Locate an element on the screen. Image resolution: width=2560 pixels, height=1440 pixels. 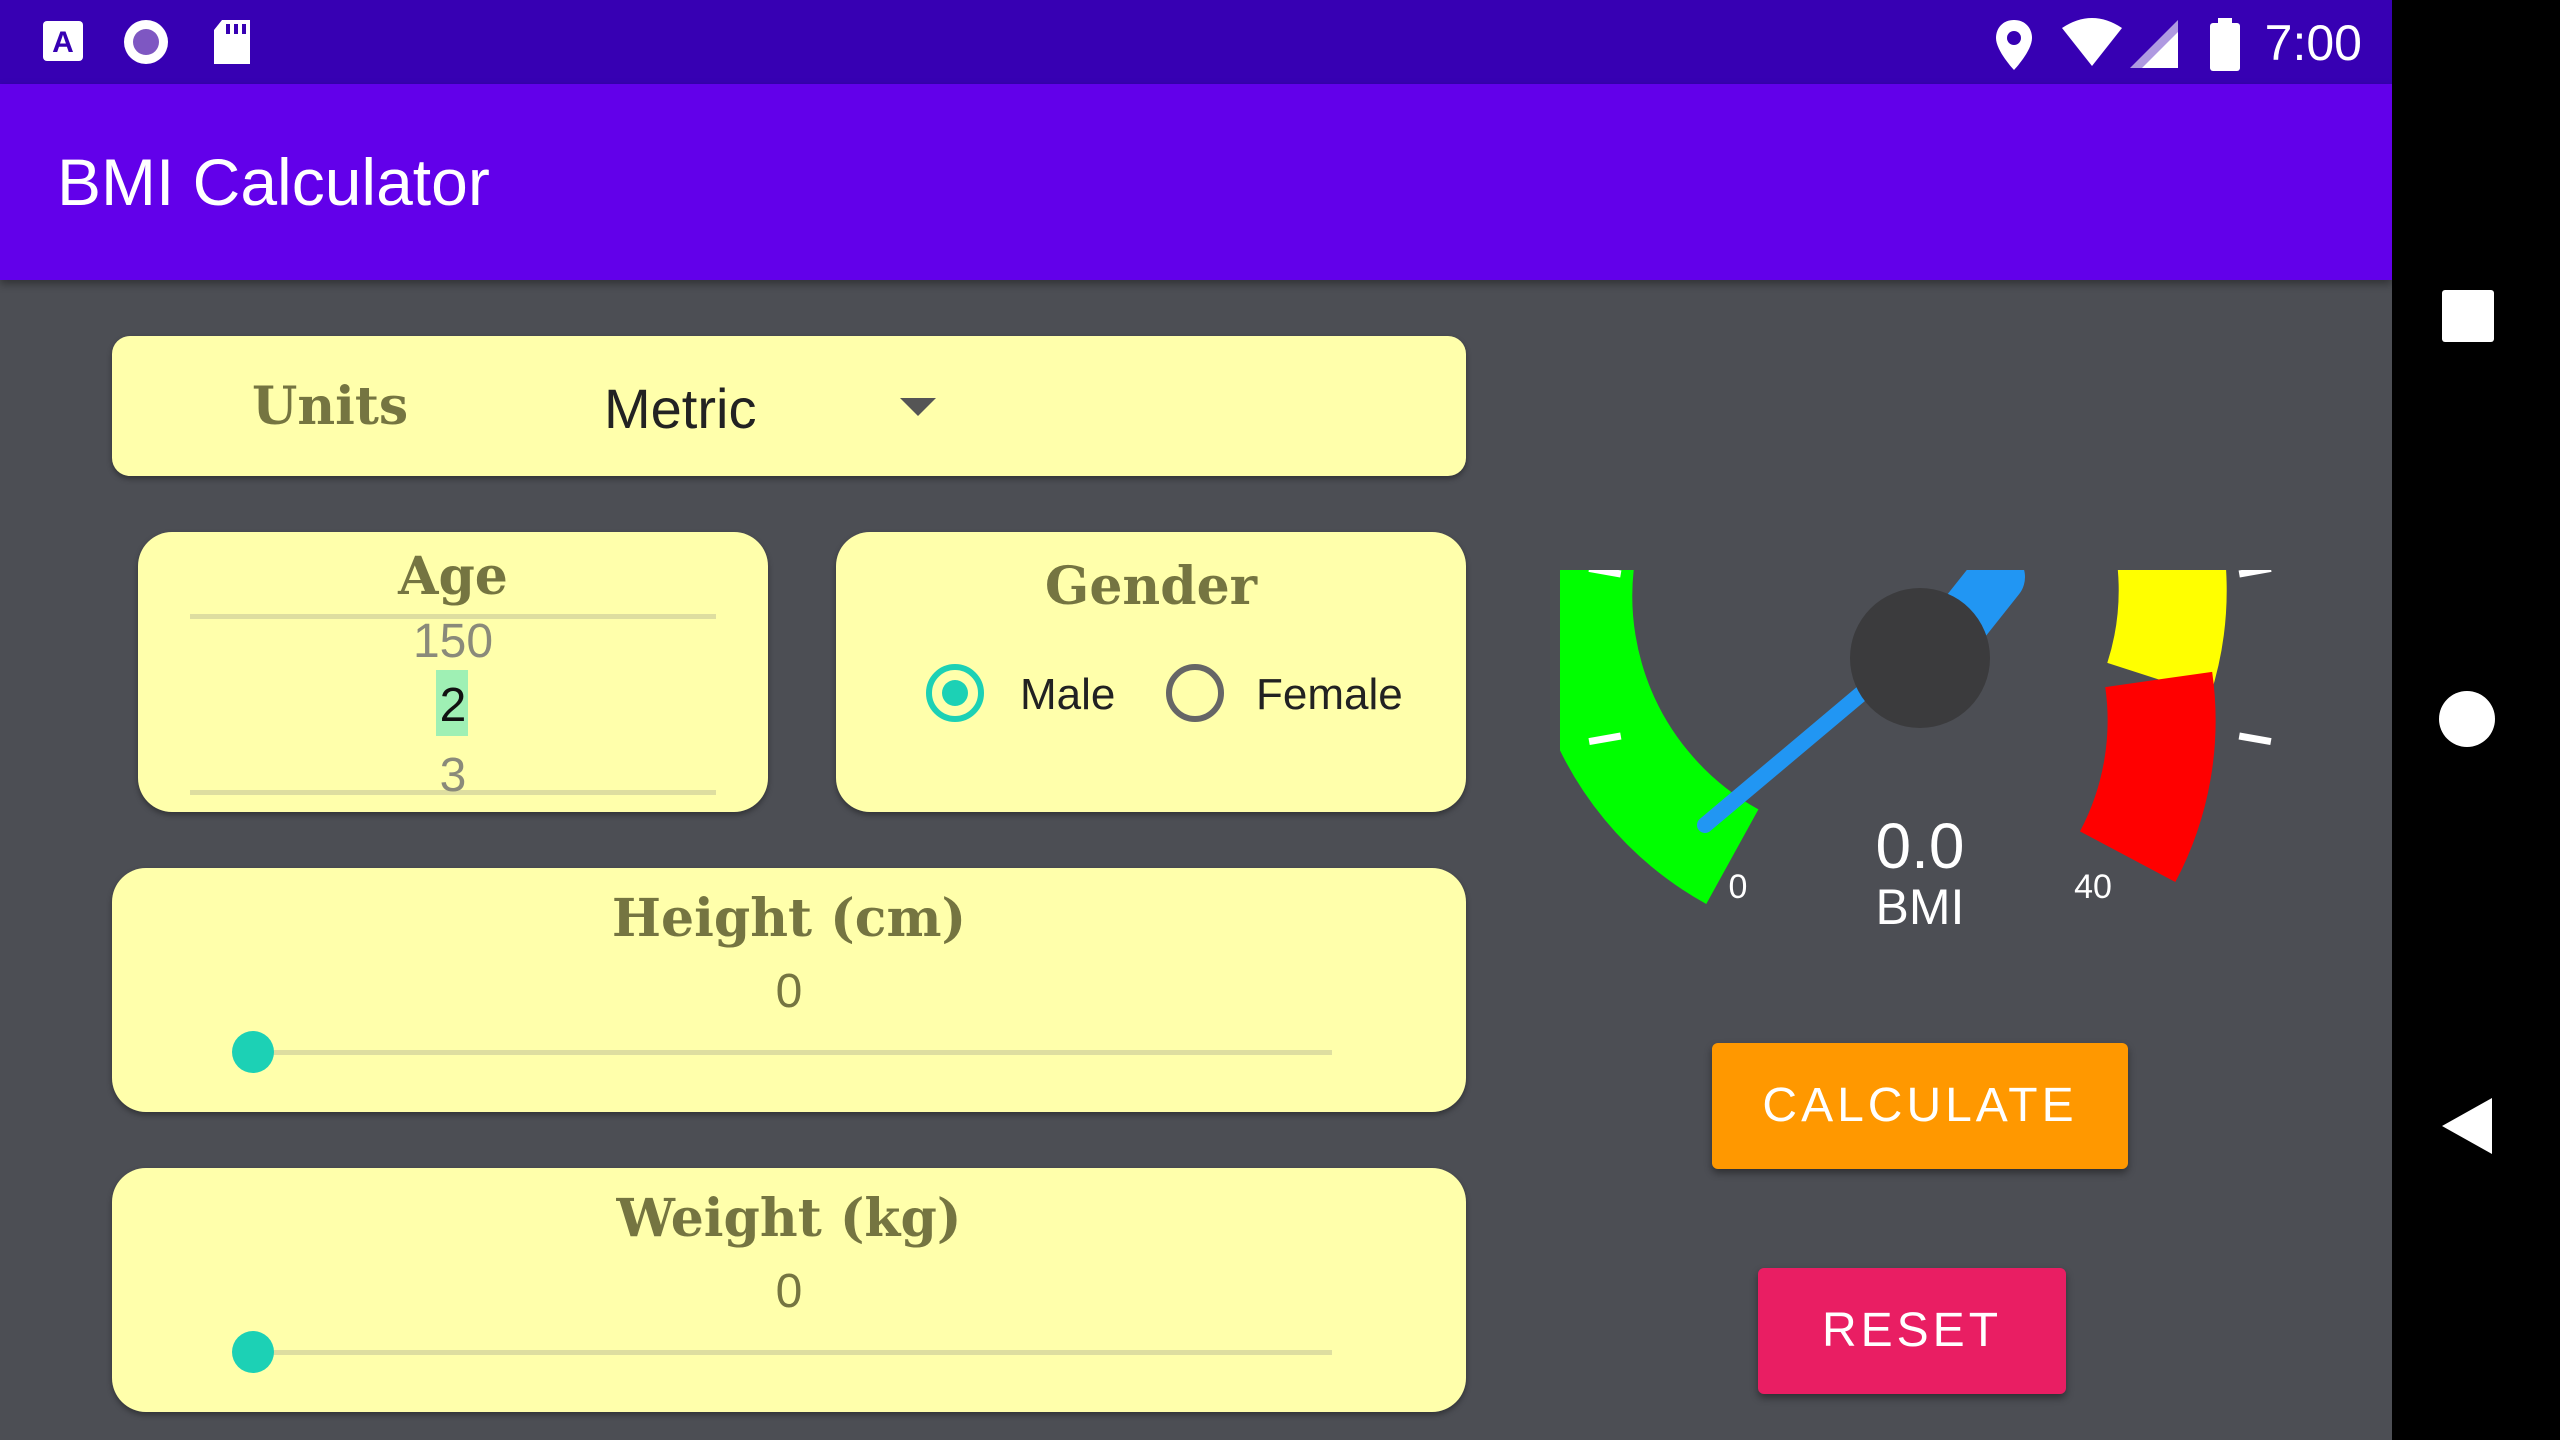
height-card: Height (cm) 0 is located at coordinates (789, 990).